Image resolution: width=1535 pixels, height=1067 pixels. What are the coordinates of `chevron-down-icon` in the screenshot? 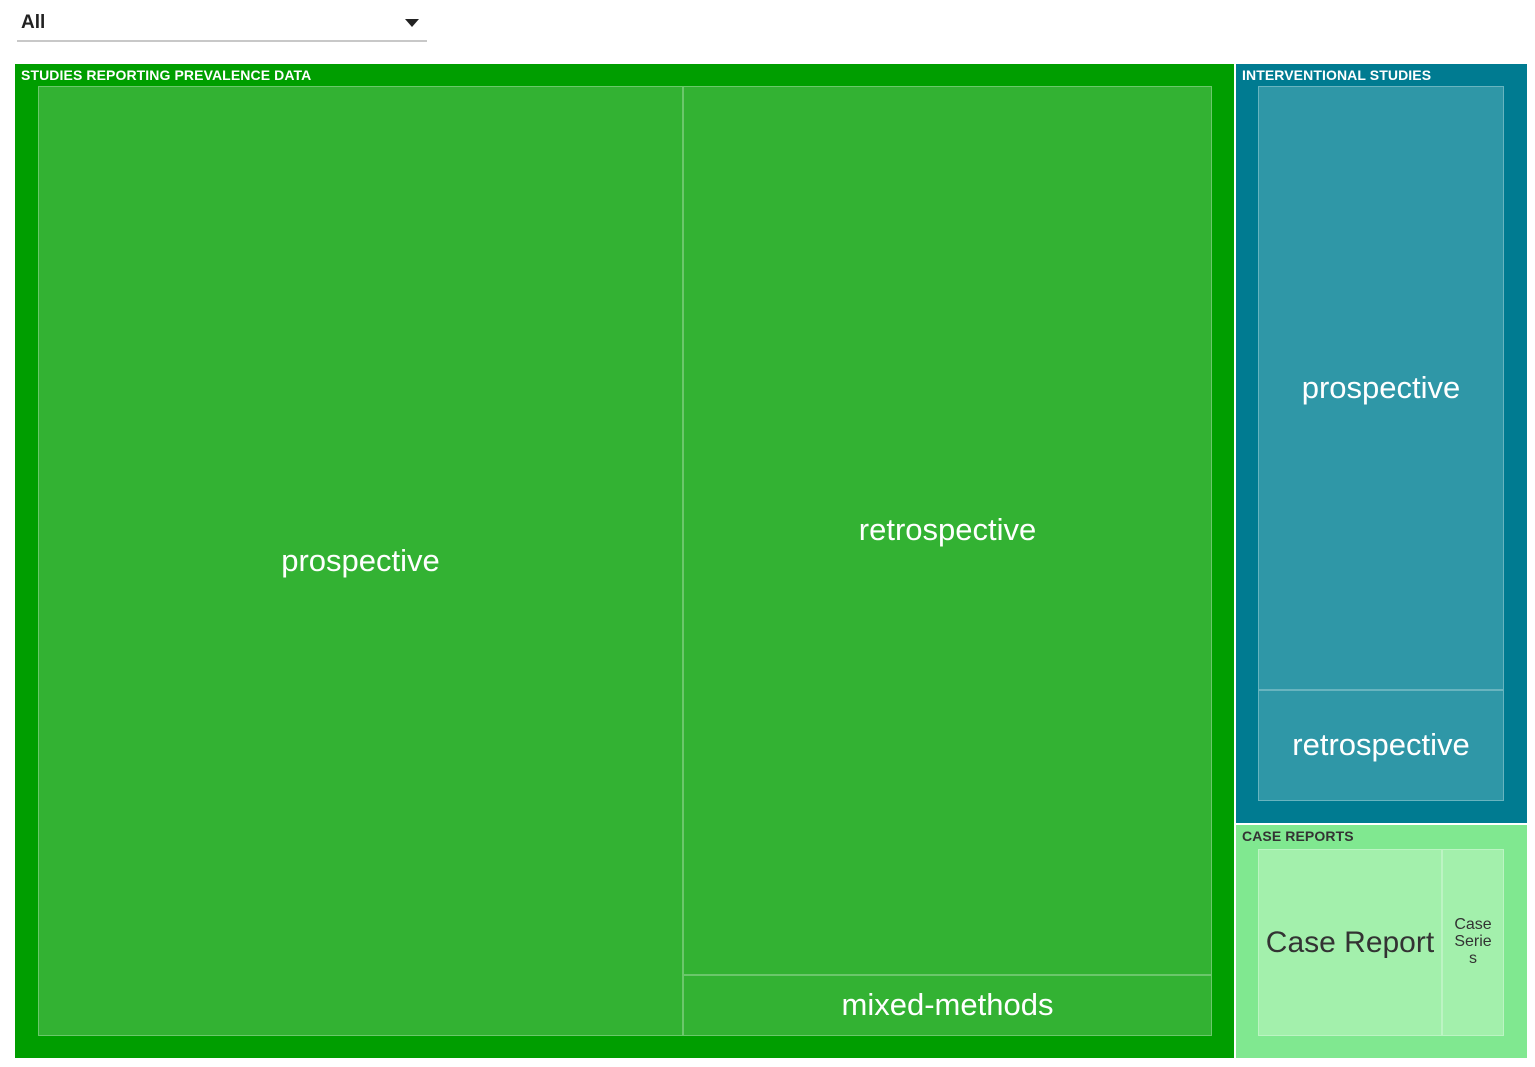 It's located at (412, 23).